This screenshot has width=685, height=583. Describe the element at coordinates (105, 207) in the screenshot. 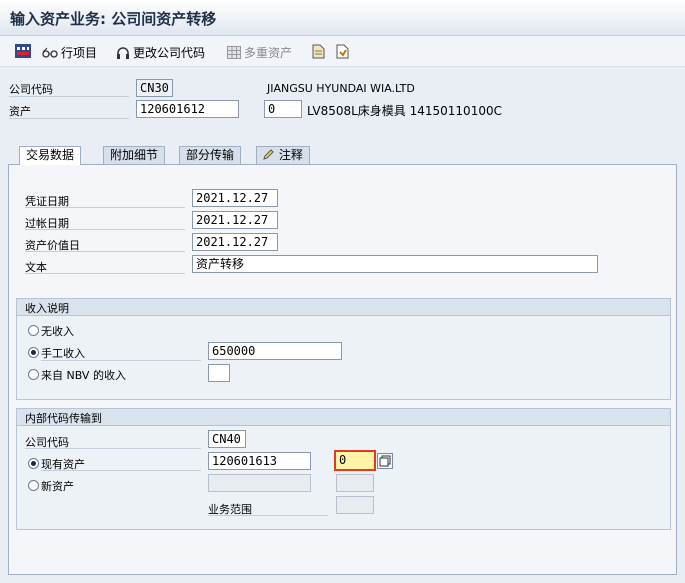

I see `doc-date-underline` at that location.